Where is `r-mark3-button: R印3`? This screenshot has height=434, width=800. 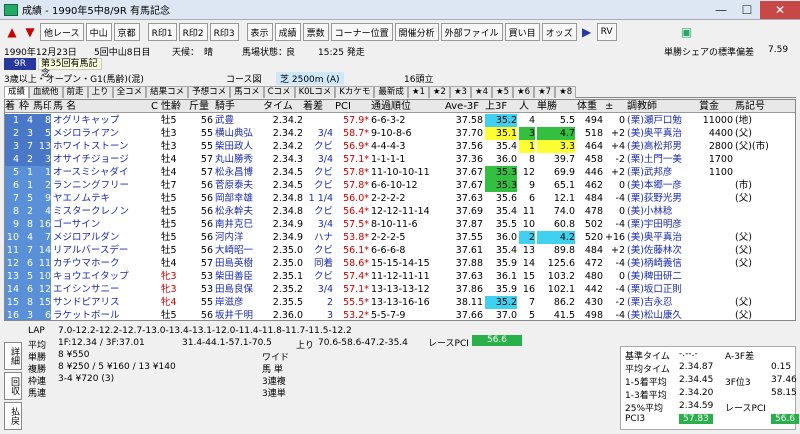
r-mark3-button: R印3 is located at coordinates (224, 32).